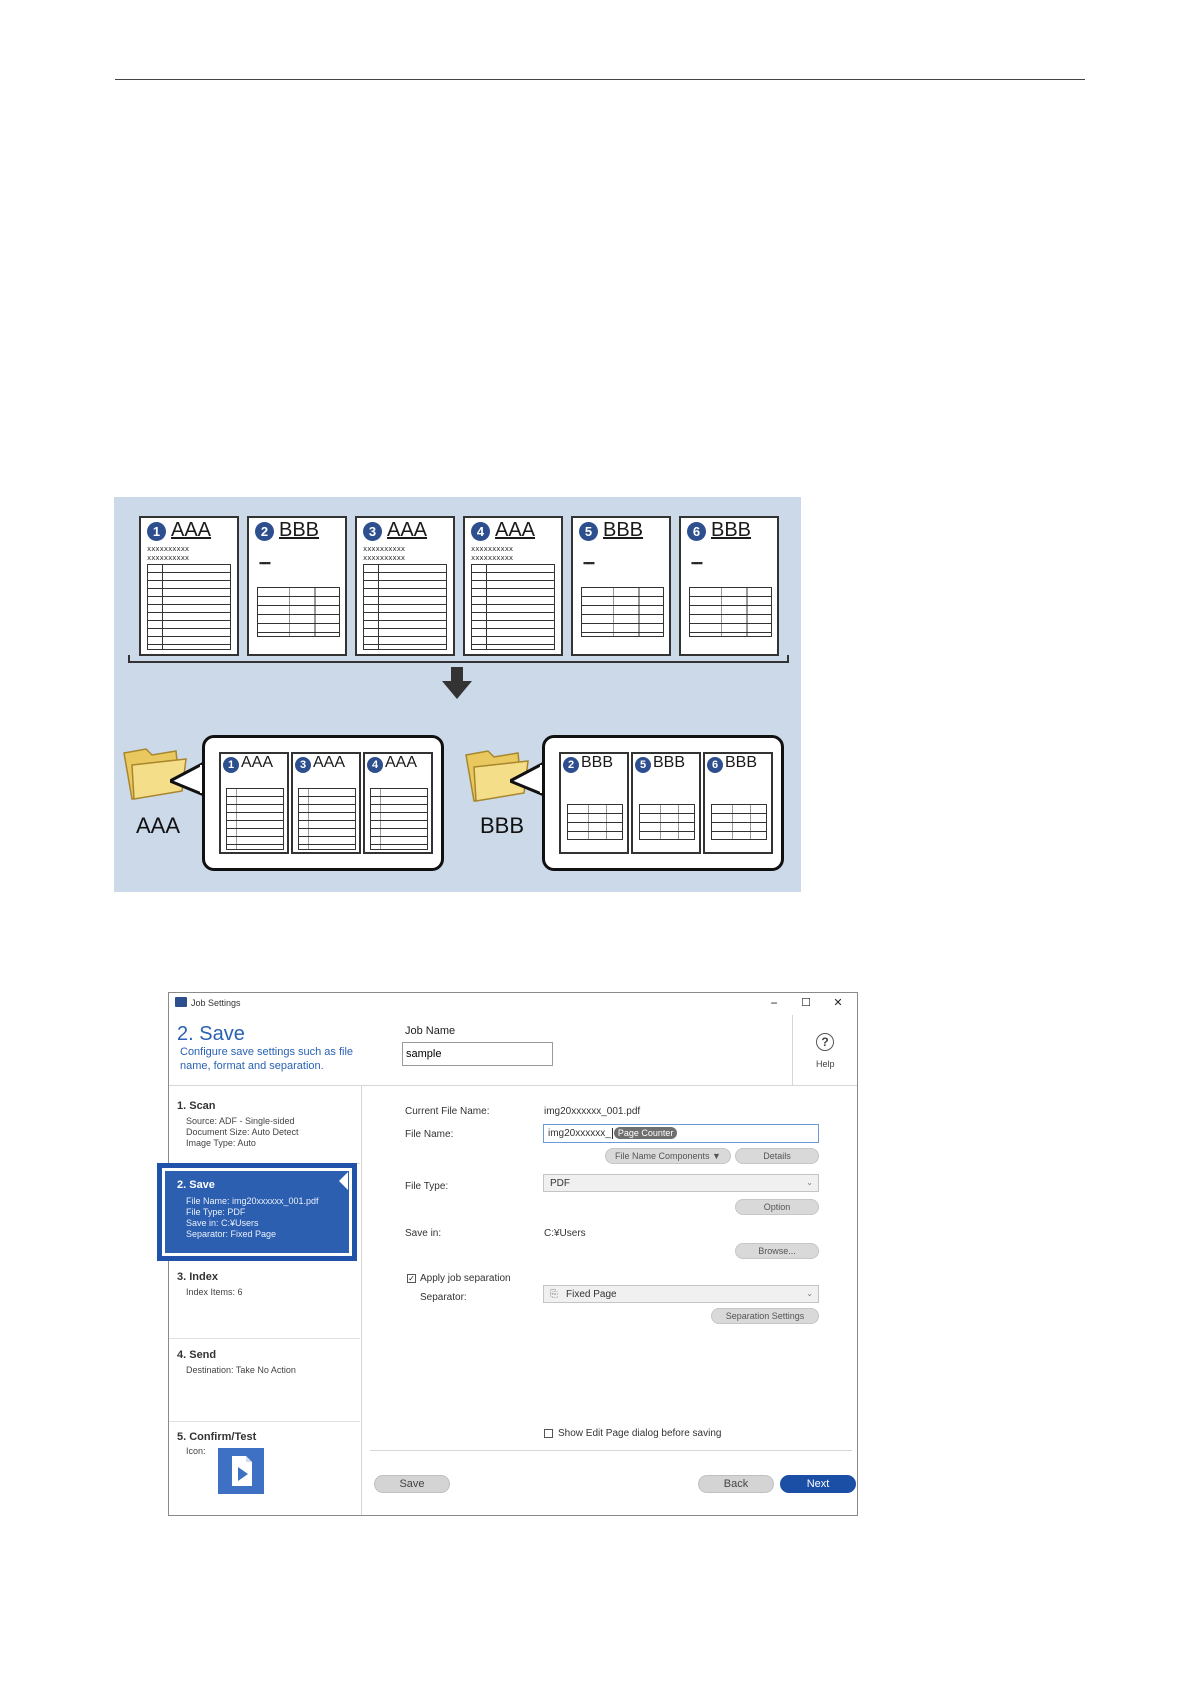 The width and height of the screenshot is (1190, 1684). Describe the element at coordinates (681, 1133) in the screenshot. I see `file-name-input: img20xxxxxx_ Page Counter` at that location.